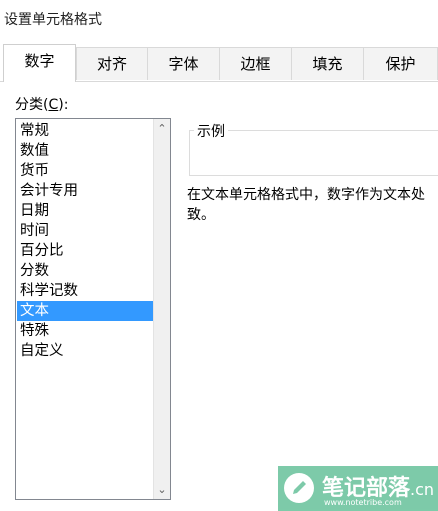 Image resolution: width=438 pixels, height=511 pixels. Describe the element at coordinates (201, 215) in the screenshot. I see `description-line-2: 致。` at that location.